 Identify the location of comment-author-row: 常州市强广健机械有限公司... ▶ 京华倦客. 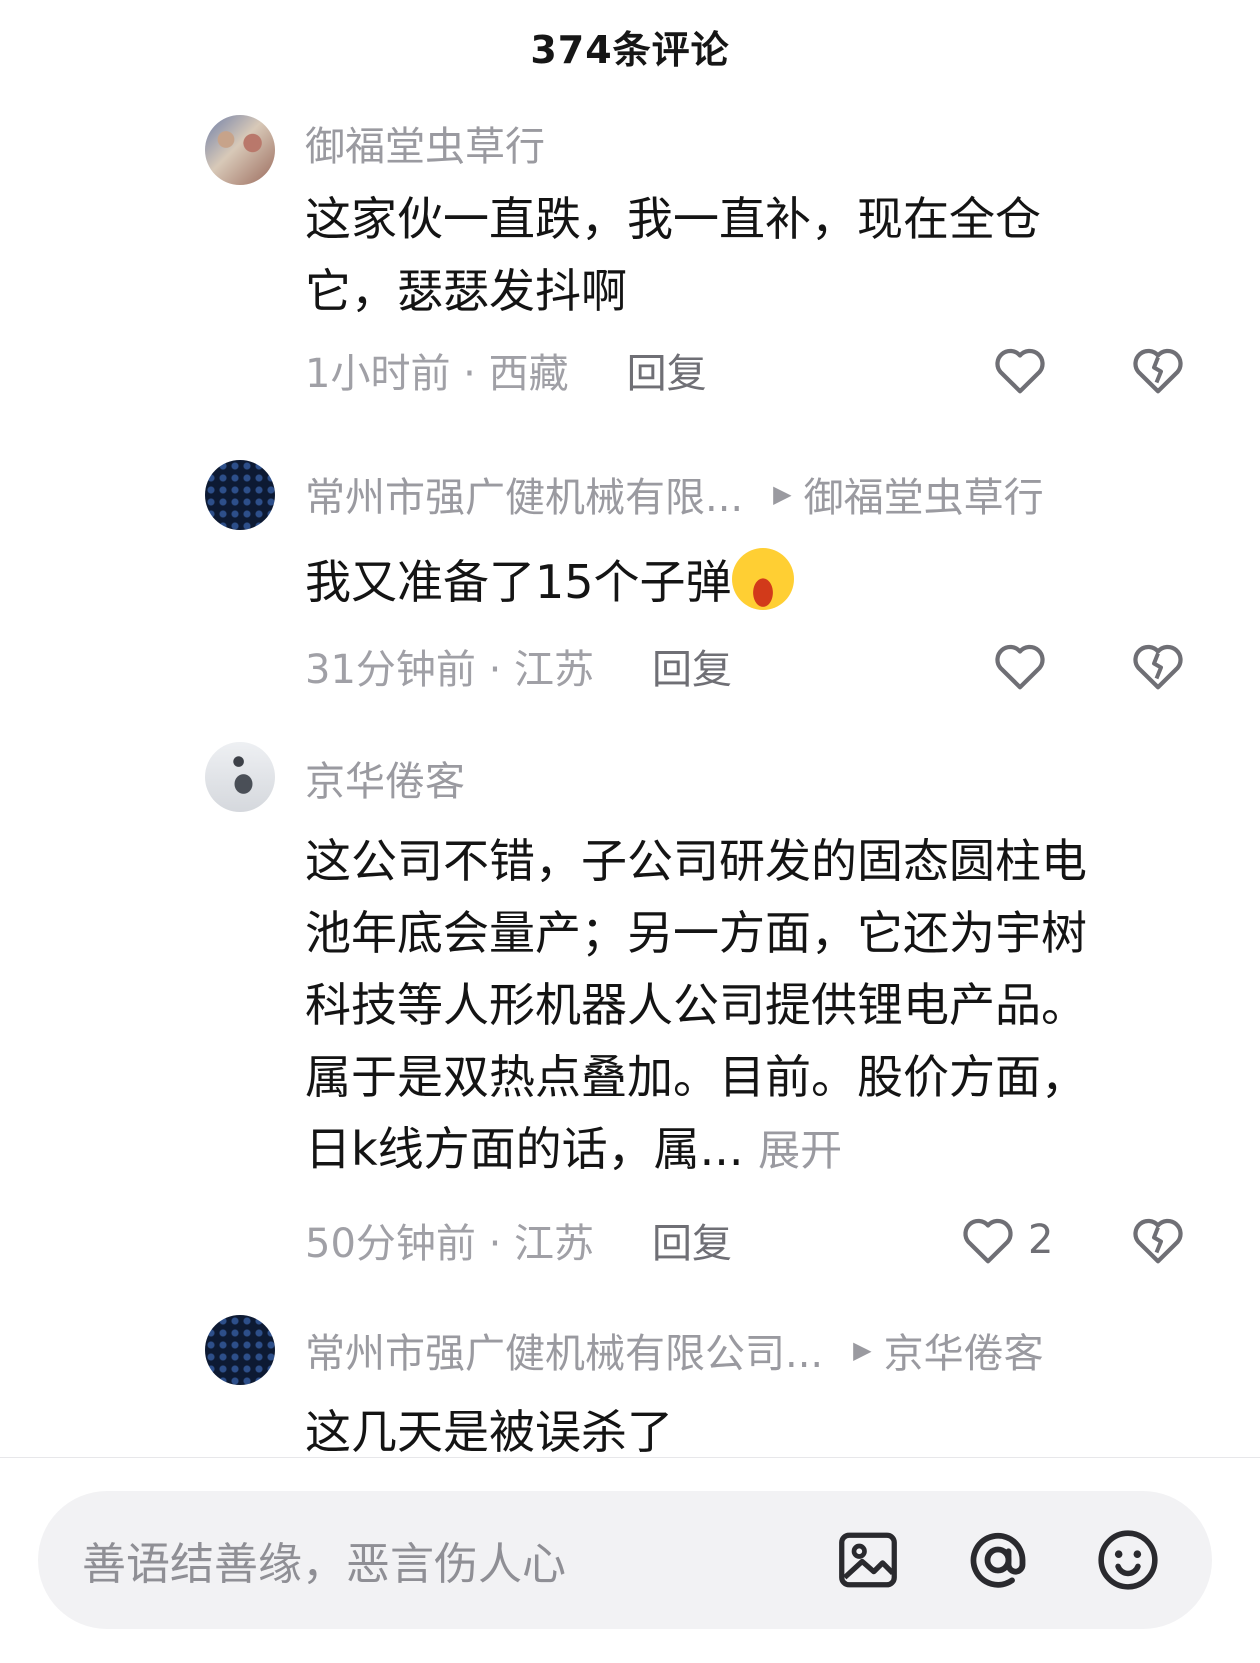
(737, 1350).